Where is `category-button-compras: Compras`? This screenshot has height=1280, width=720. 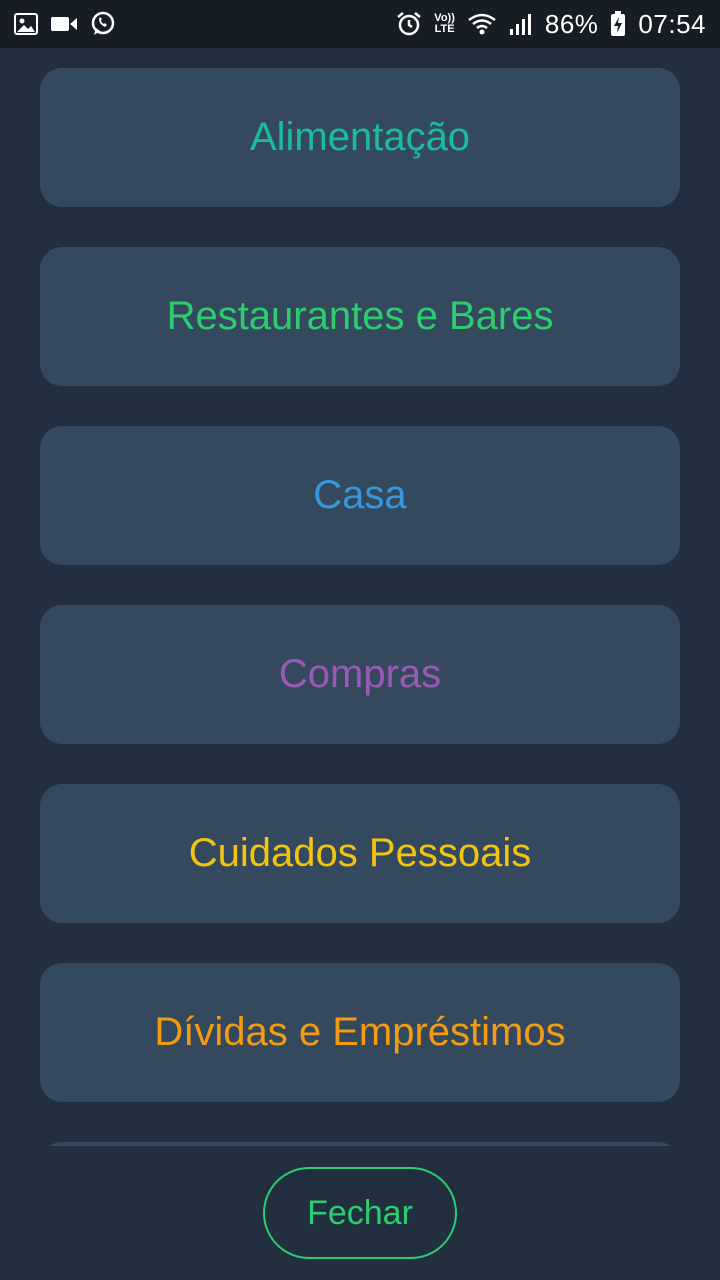 category-button-compras: Compras is located at coordinates (360, 674).